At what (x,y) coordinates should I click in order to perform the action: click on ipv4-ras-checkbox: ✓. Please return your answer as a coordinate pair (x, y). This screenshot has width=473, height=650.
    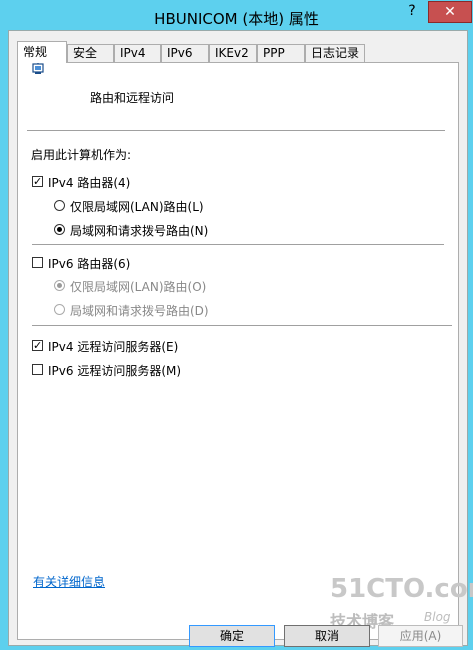
    Looking at the image, I should click on (37, 345).